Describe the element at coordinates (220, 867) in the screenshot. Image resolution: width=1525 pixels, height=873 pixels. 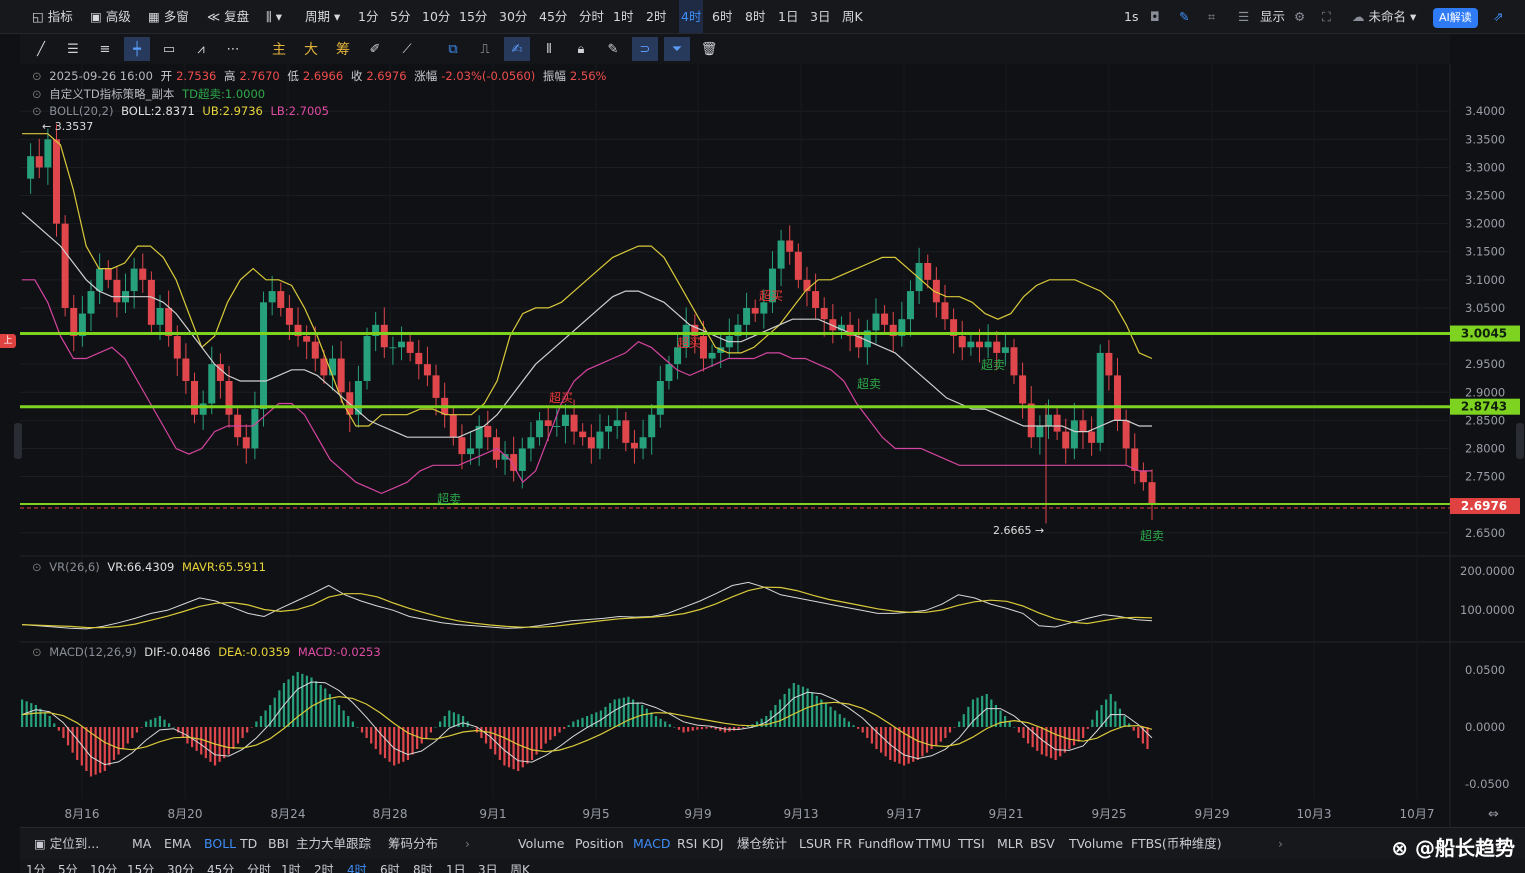
I see `bottom-interval-5: 45分` at that location.